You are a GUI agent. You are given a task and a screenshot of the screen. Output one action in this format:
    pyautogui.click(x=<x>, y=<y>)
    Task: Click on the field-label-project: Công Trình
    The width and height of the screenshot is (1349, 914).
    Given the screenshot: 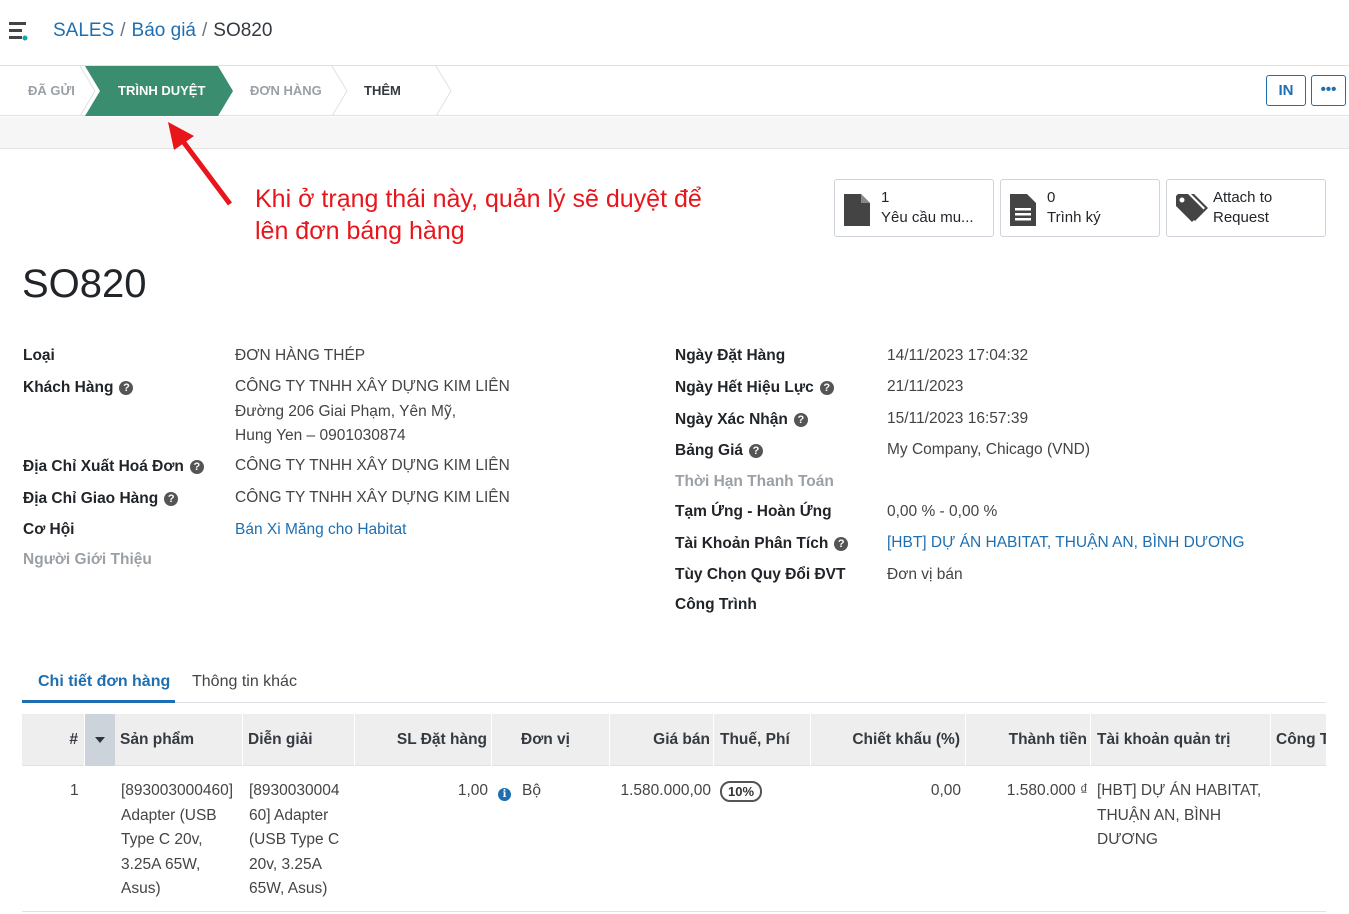 What is the action you would take?
    pyautogui.click(x=716, y=604)
    